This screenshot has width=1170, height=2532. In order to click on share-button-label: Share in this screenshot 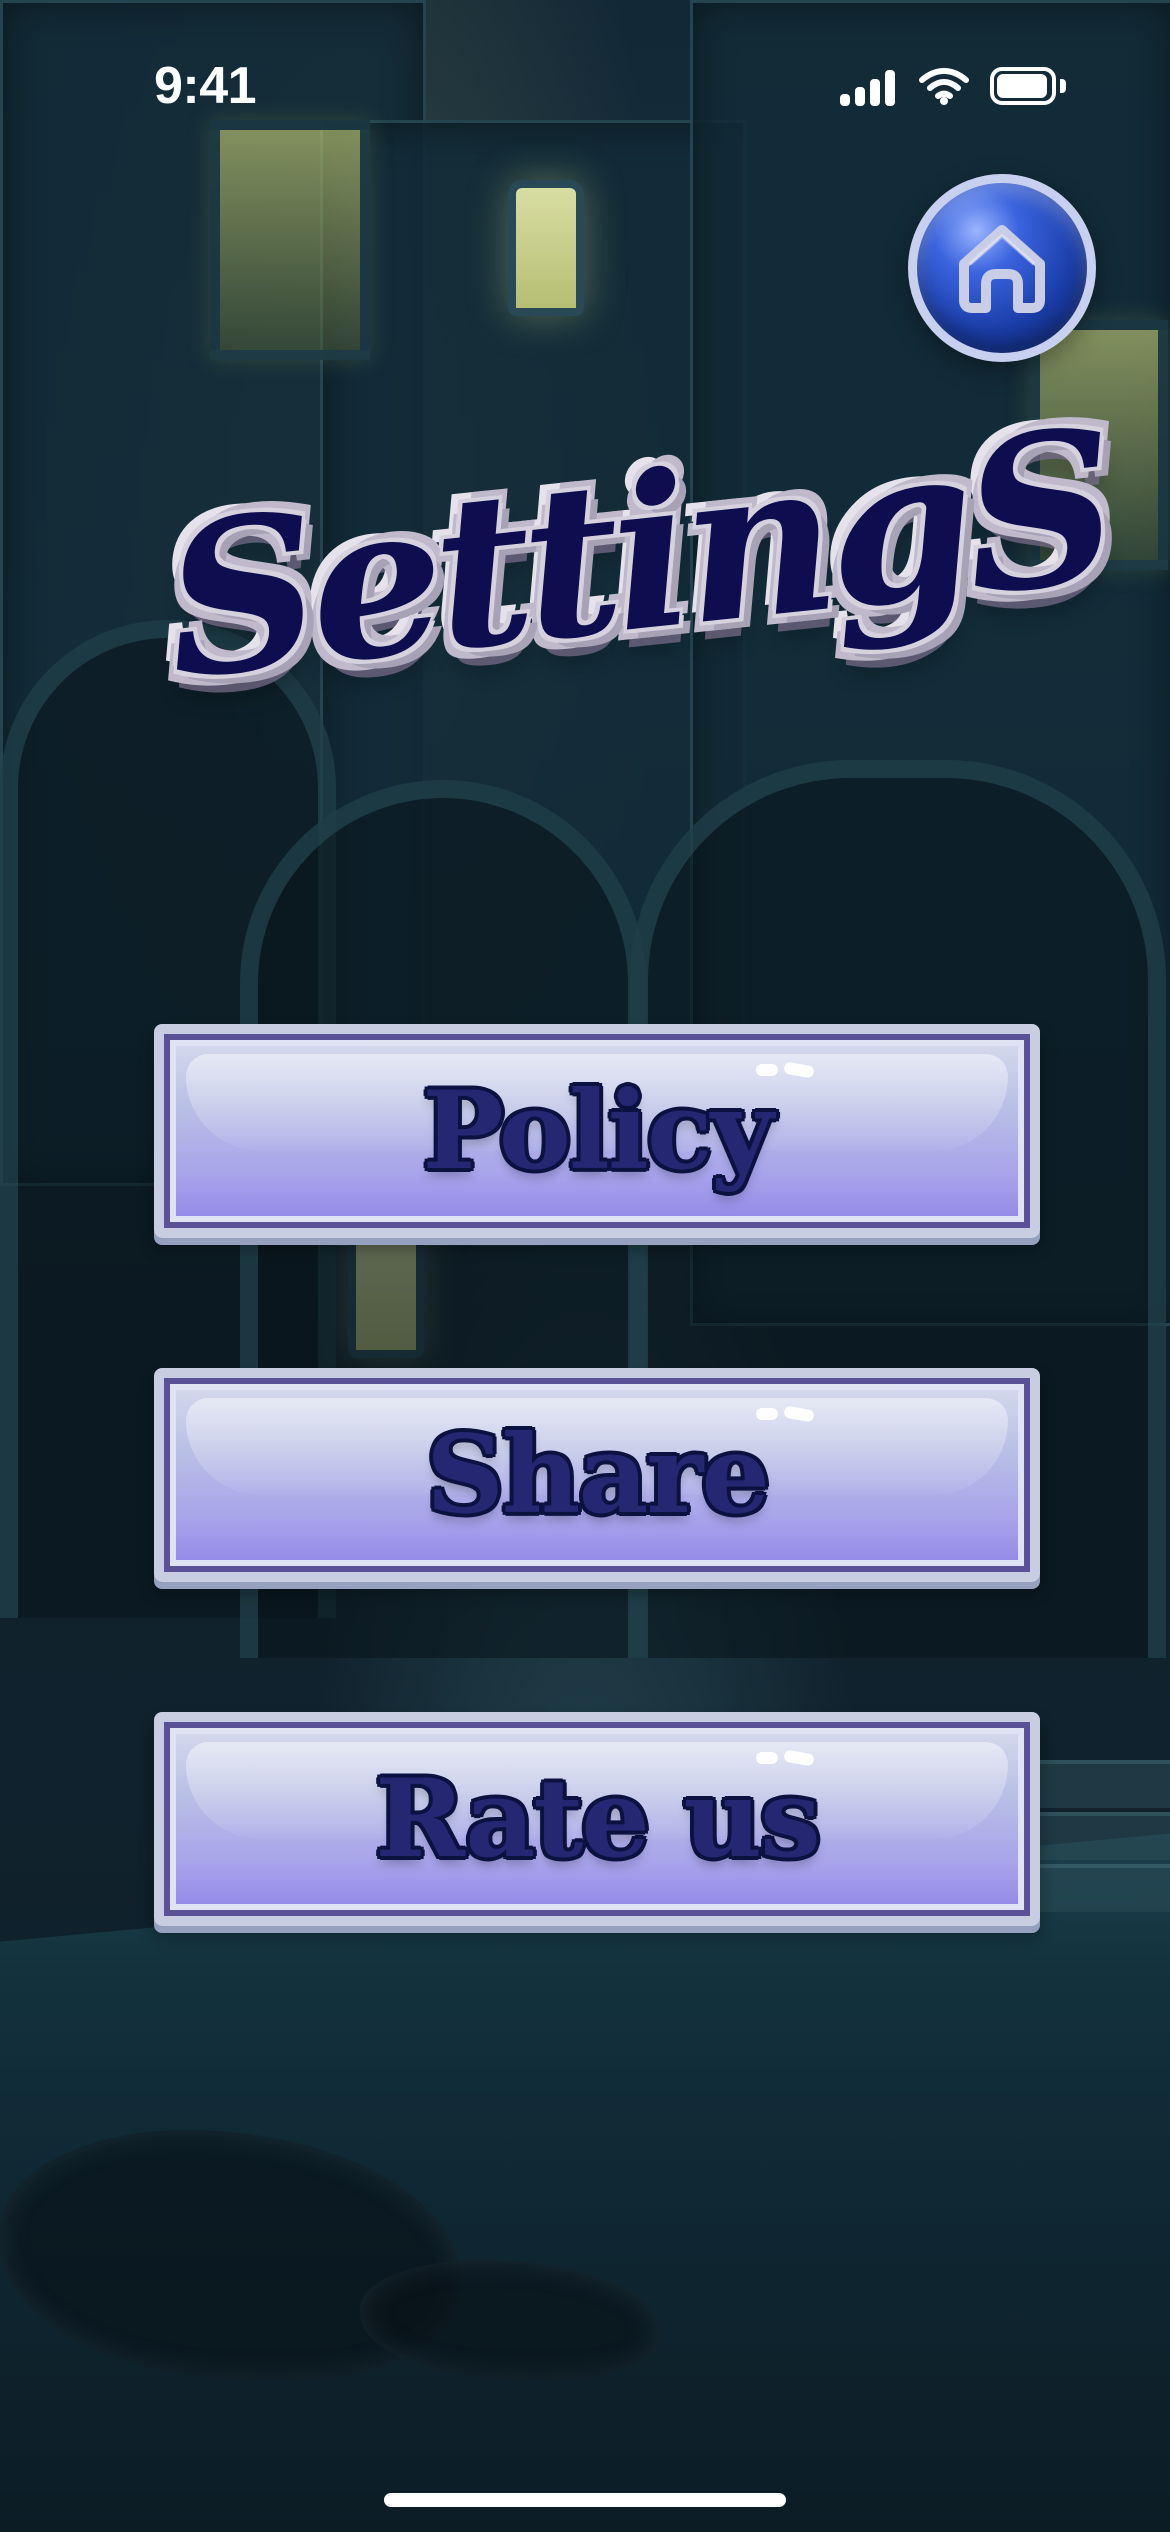, I will do `click(597, 1475)`.